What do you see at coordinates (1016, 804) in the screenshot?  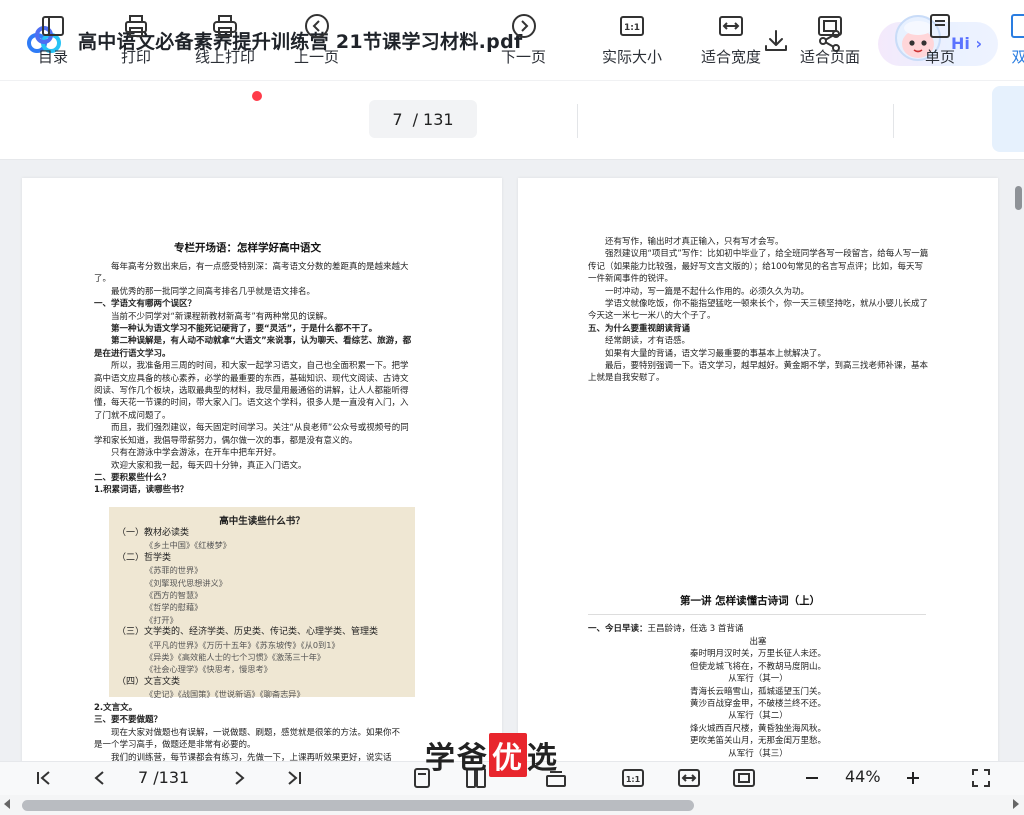 I see `scroll-right-arrow-icon` at bounding box center [1016, 804].